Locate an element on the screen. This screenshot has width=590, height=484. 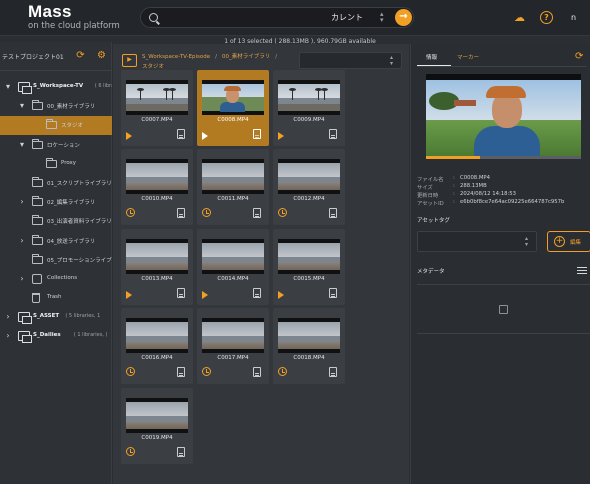
asset-card: C0015.MP4 is located at coordinates (309, 267).